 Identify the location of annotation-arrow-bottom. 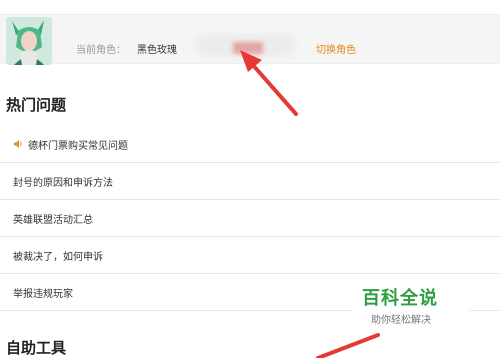
(348, 345).